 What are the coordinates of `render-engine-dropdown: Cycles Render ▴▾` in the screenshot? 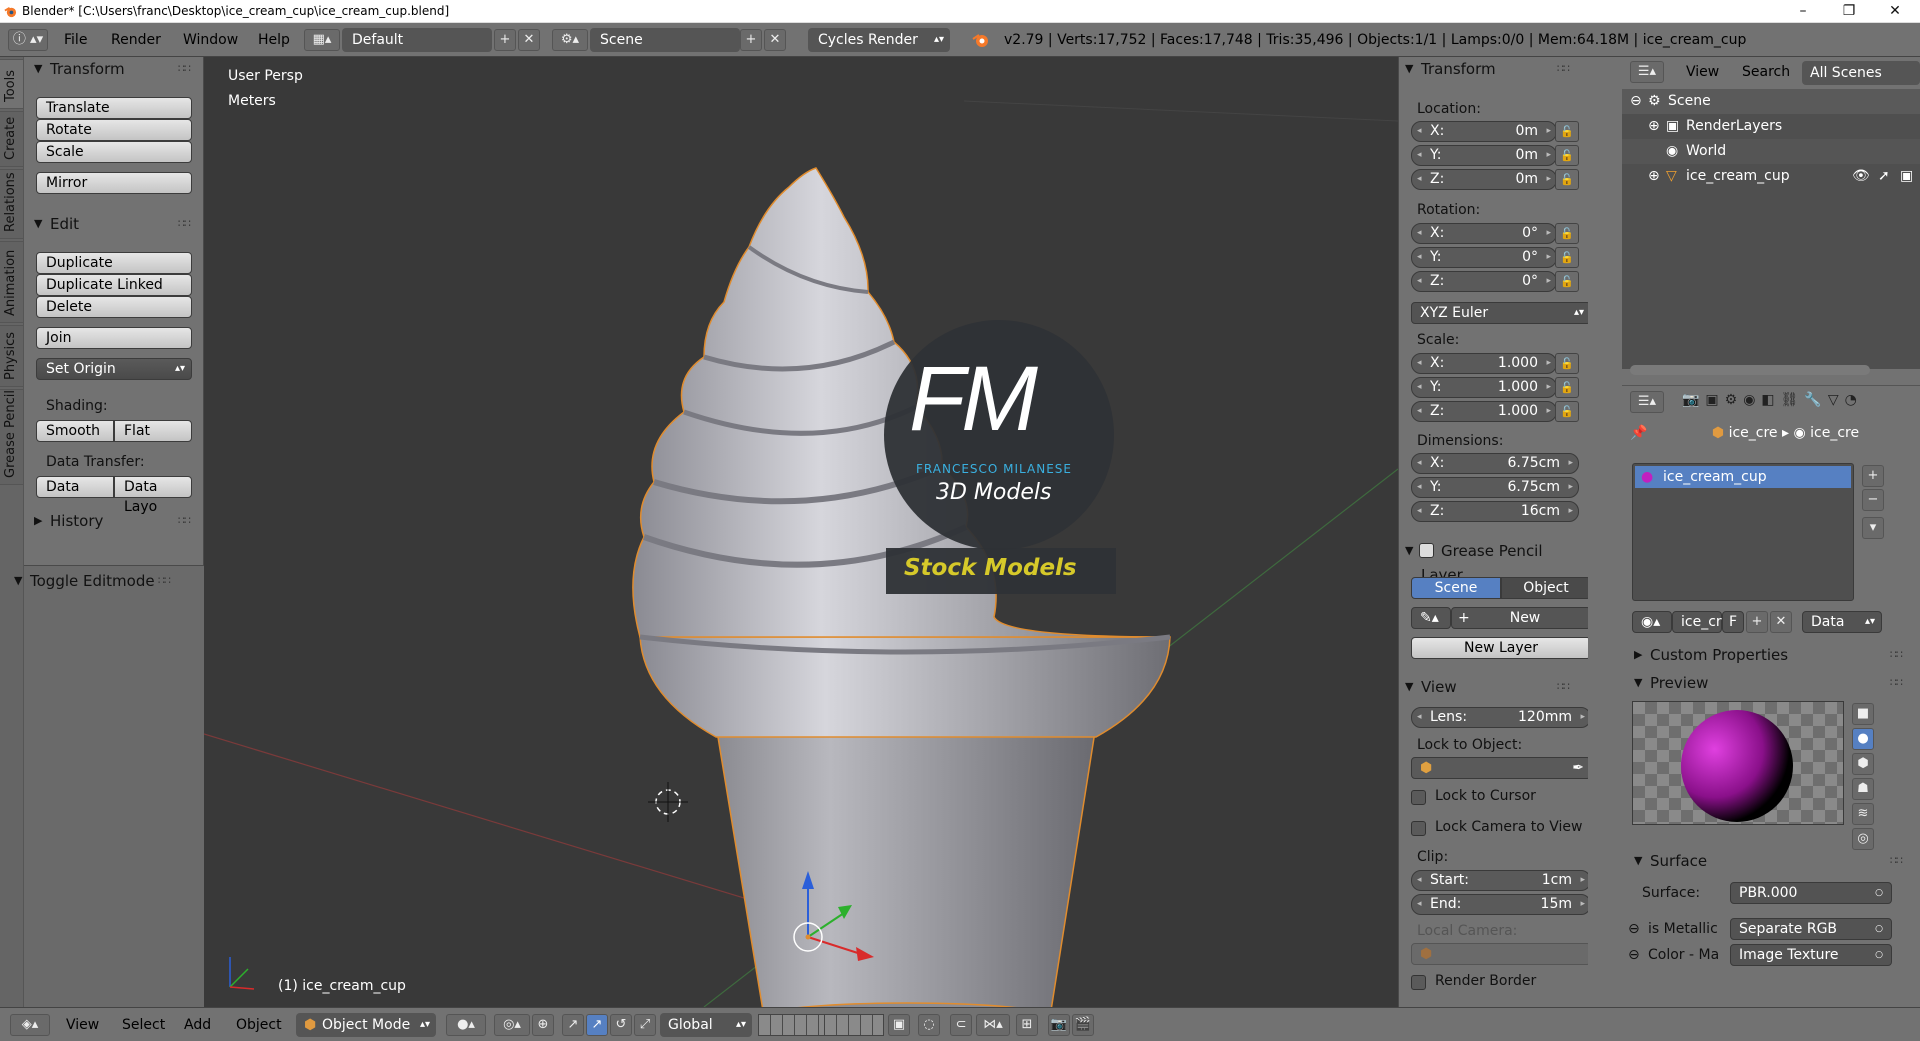 It's located at (879, 40).